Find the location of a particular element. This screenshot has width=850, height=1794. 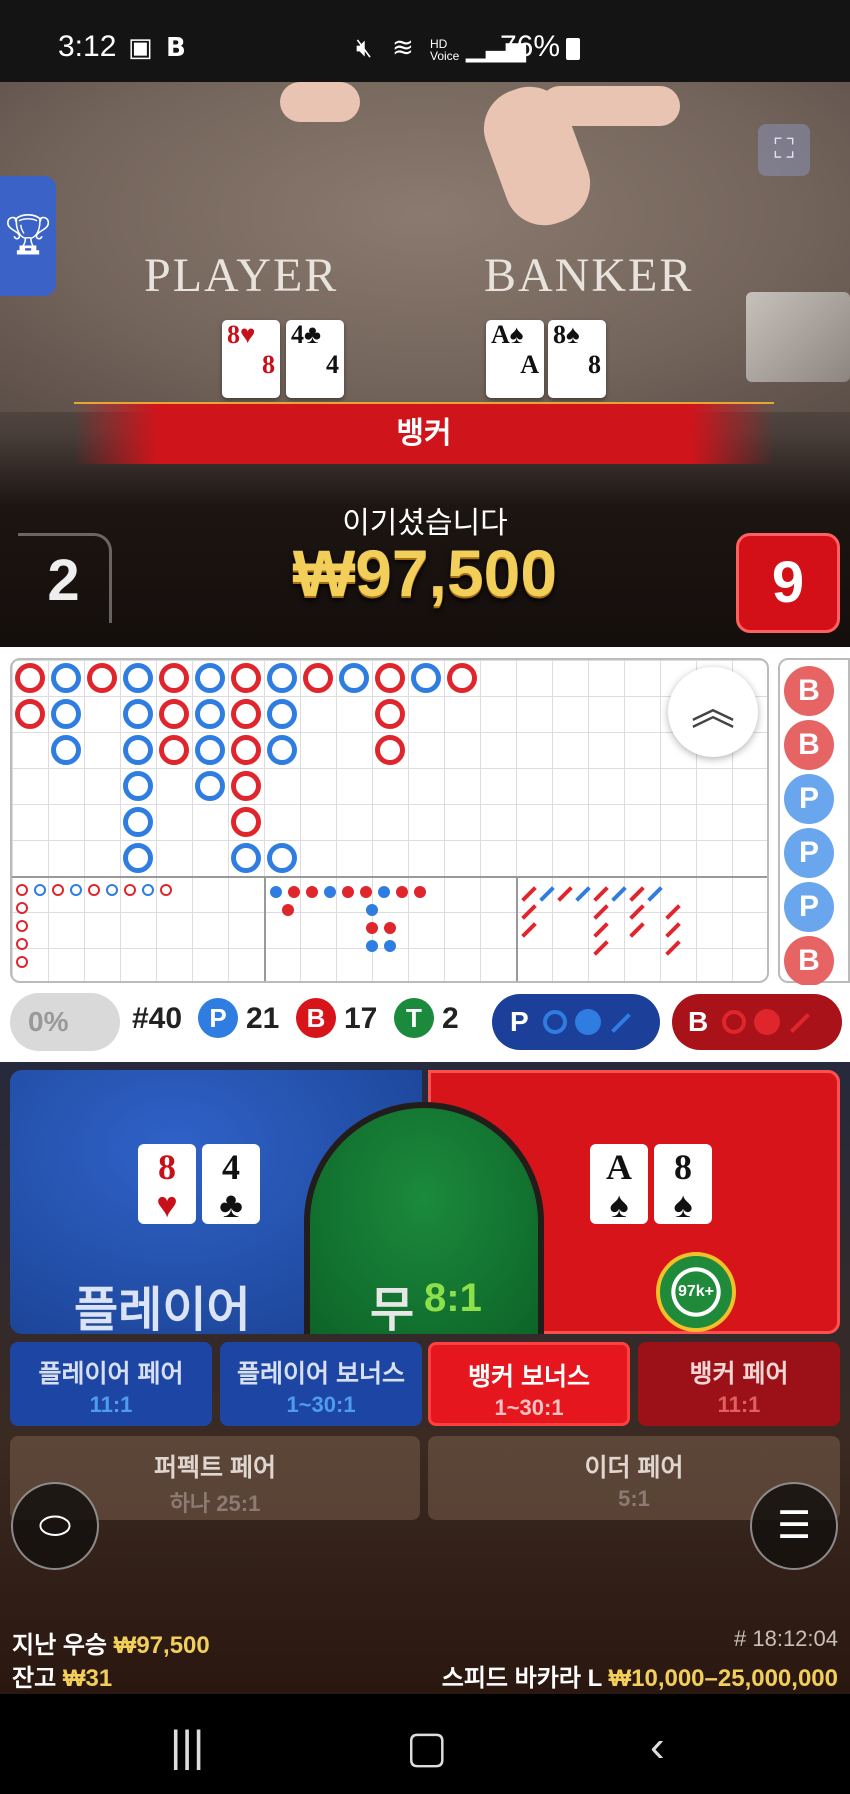

status-time: 3:12 is located at coordinates (87, 46).